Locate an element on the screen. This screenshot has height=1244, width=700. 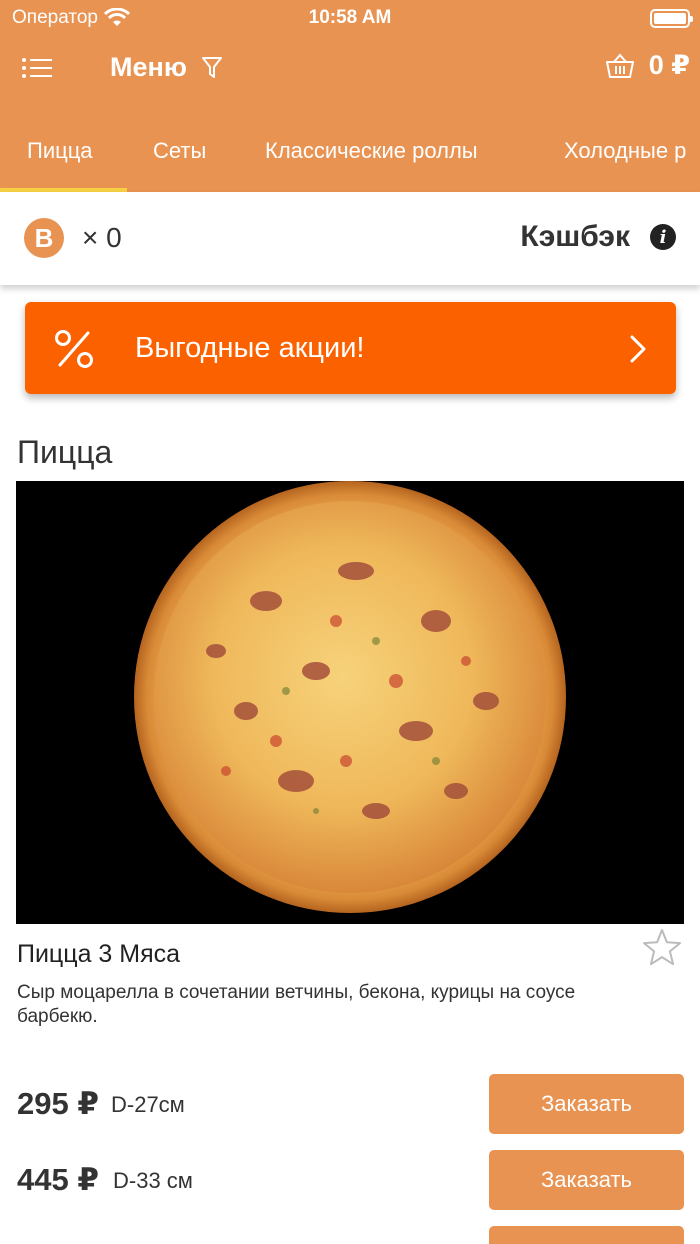
price: 295 ₽ is located at coordinates (58, 1103).